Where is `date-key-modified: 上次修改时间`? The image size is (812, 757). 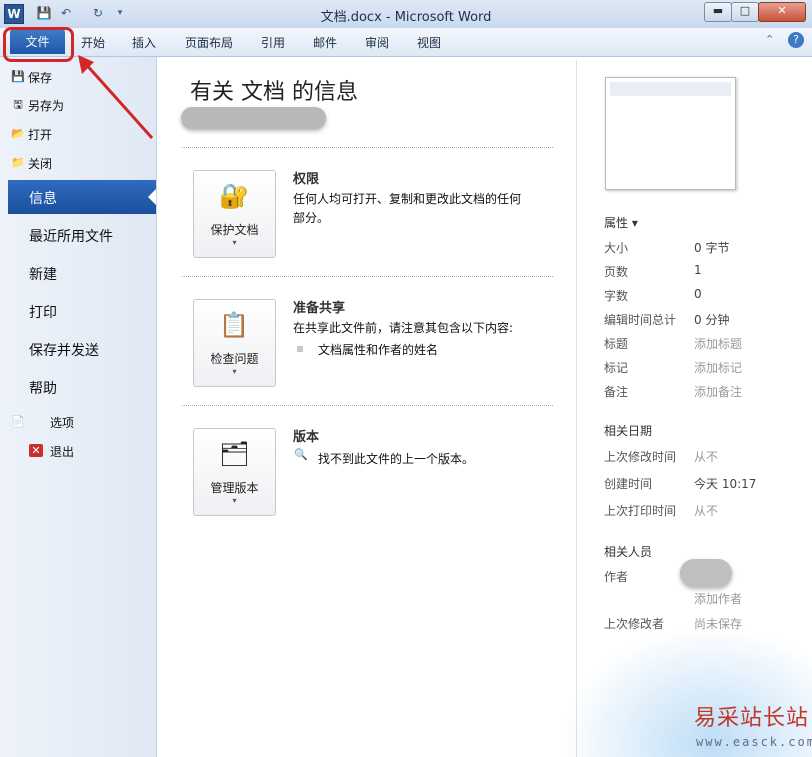
date-key-modified: 上次修改时间 is located at coordinates (640, 457).